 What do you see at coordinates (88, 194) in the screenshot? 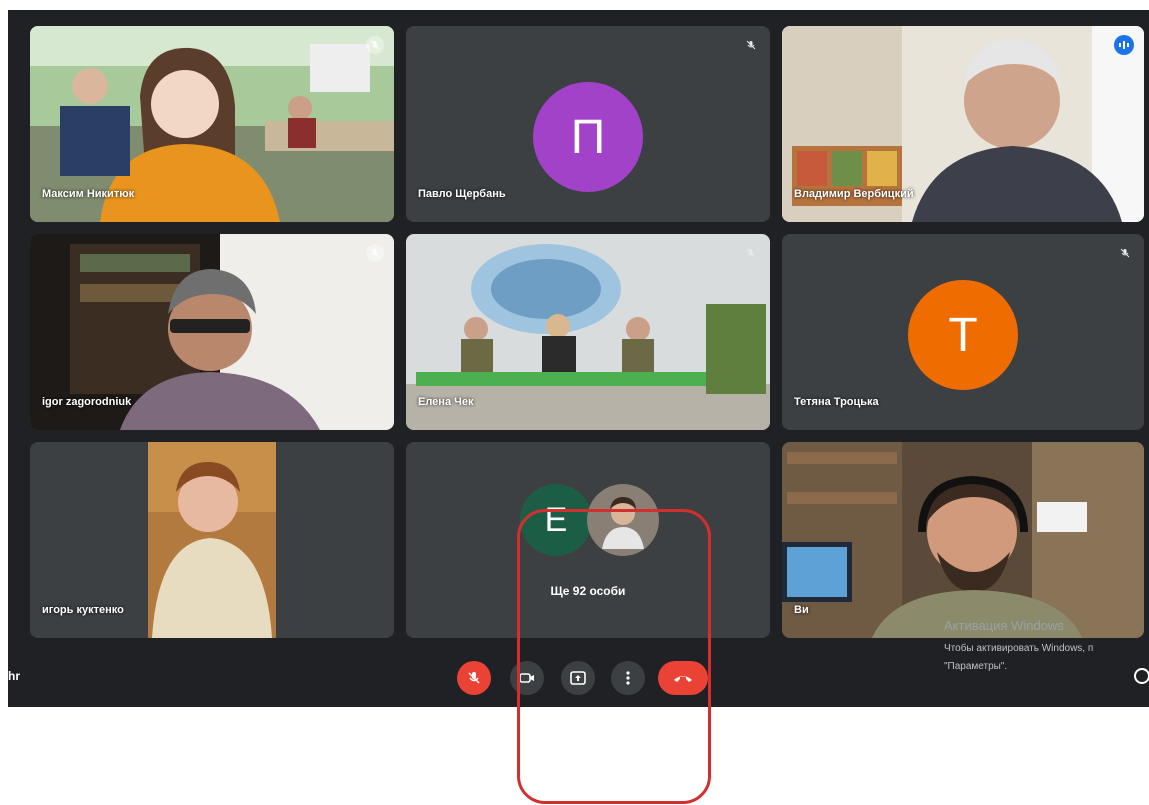
I see `participant-name: Максим Никитюк` at bounding box center [88, 194].